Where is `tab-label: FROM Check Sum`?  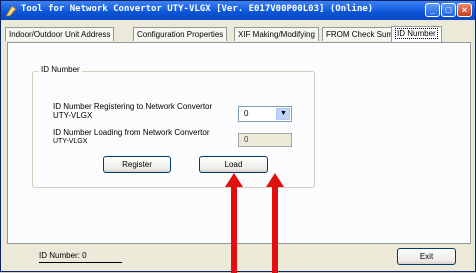 tab-label: FROM Check Sum is located at coordinates (360, 34).